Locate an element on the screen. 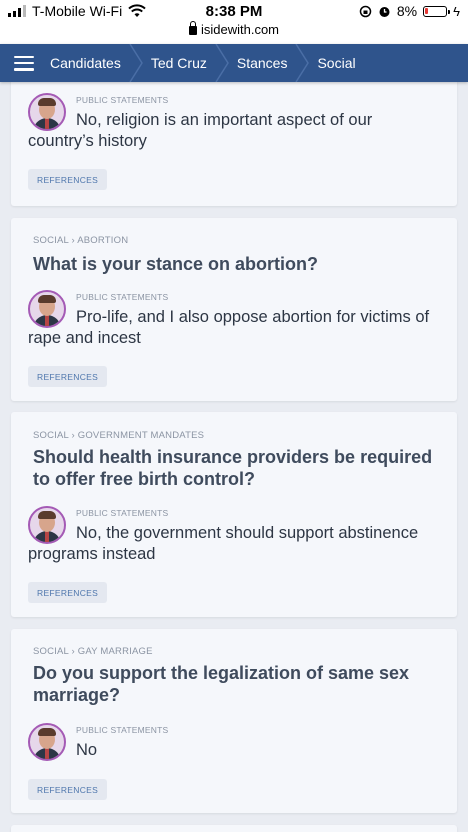  battery-percent: 8% is located at coordinates (407, 11).